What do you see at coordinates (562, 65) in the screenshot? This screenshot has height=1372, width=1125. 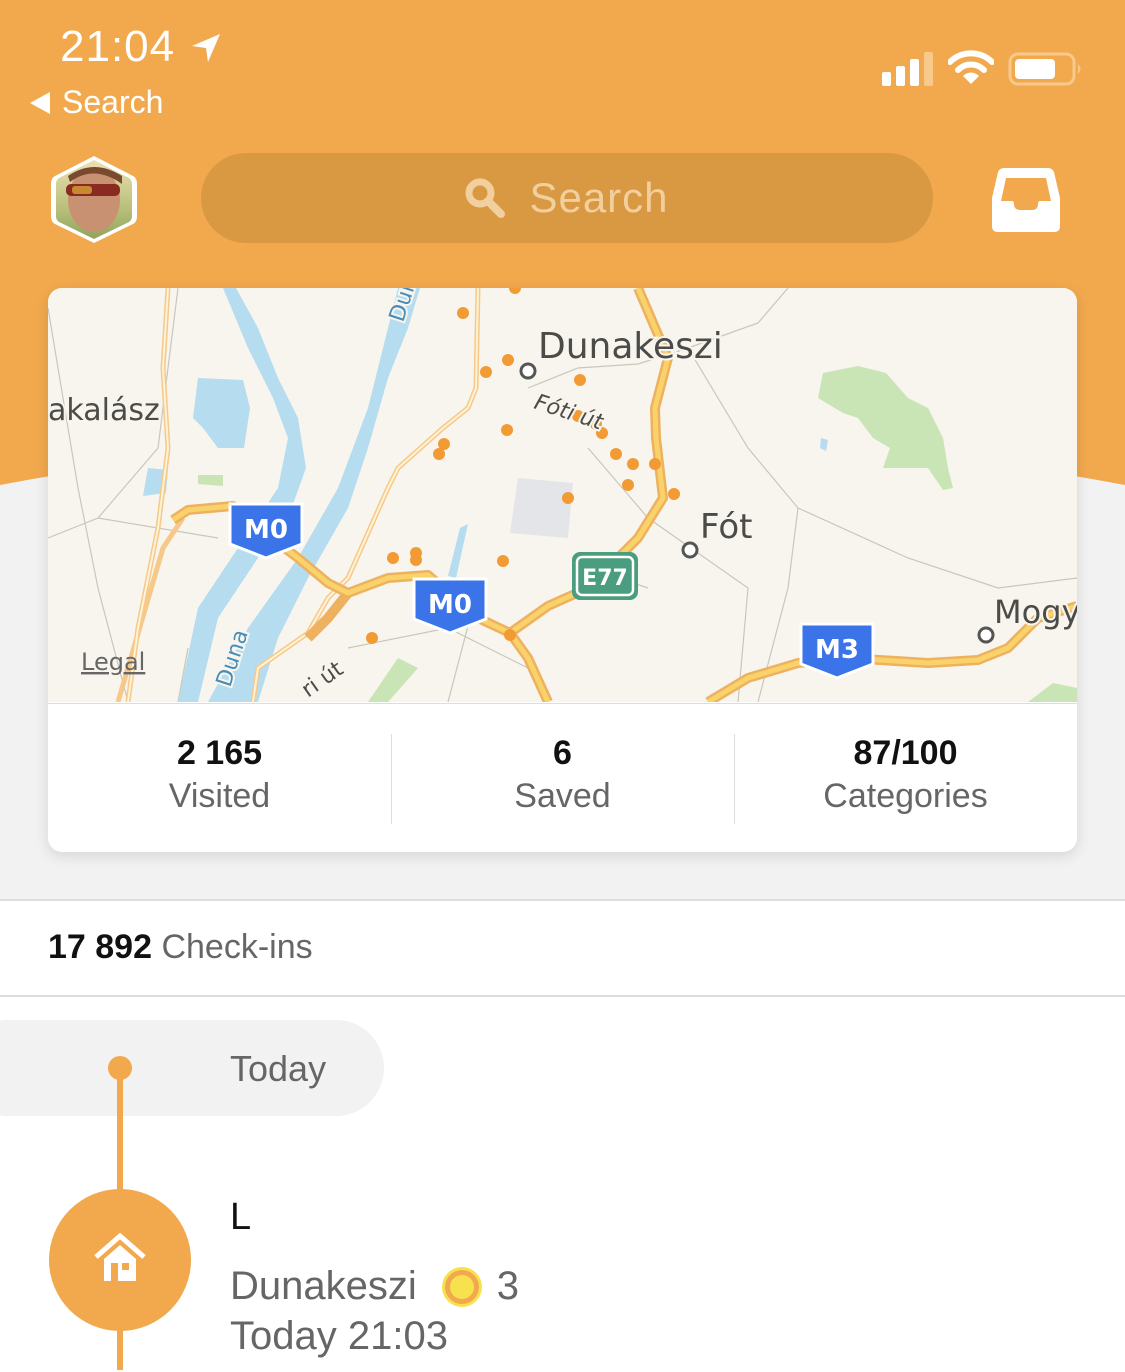 I see `status-bar: 21:04 Search` at bounding box center [562, 65].